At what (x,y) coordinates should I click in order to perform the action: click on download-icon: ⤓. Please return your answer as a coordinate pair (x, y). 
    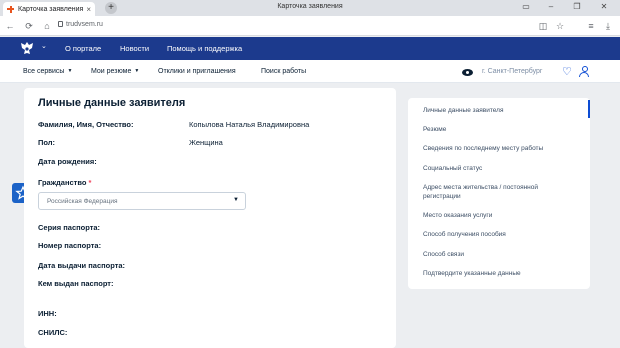
    Looking at the image, I should click on (608, 26).